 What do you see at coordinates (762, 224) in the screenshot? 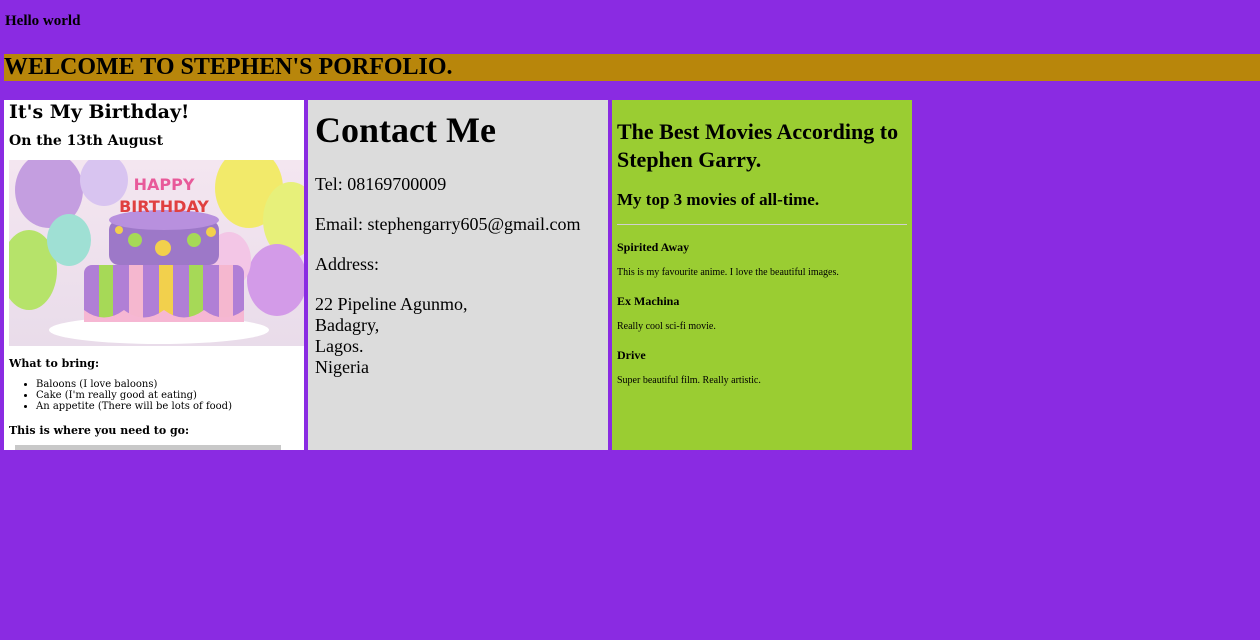
I see `divider` at bounding box center [762, 224].